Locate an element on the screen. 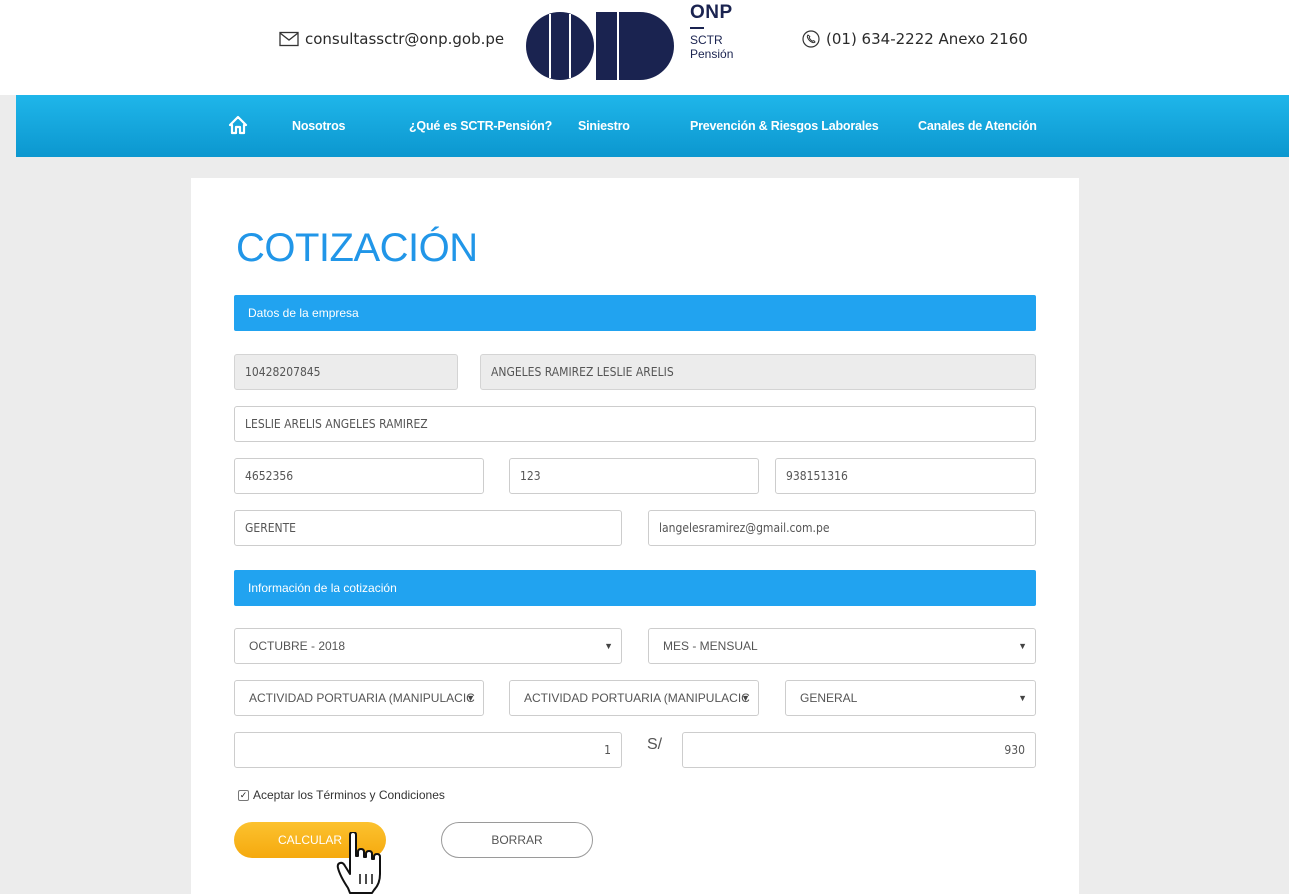 The image size is (1289, 894). section-header-company: Datos de la empresa is located at coordinates (635, 313).